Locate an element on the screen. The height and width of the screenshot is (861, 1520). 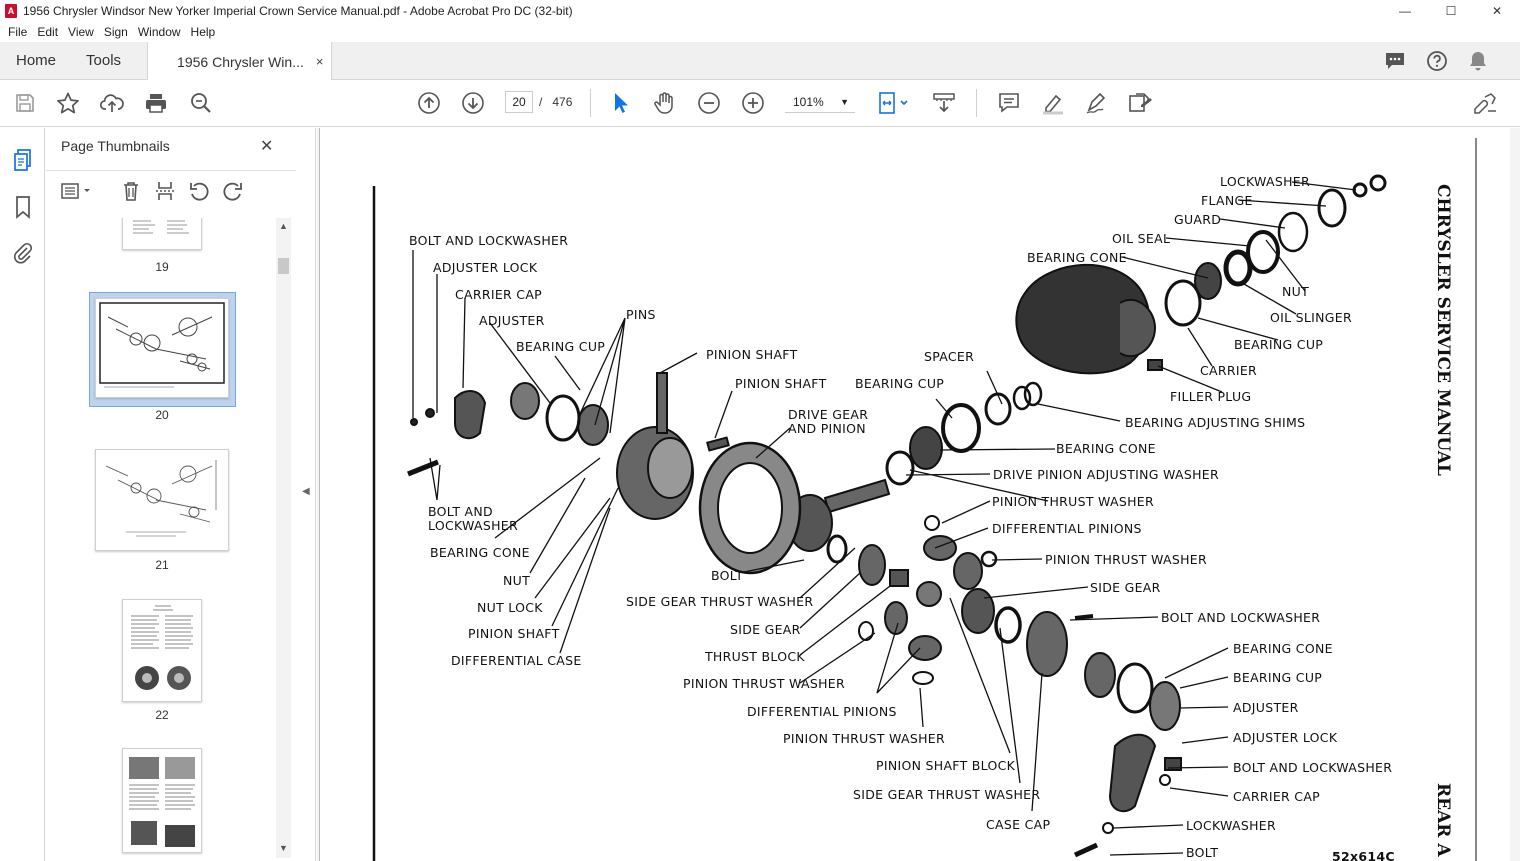
fill-sign-icon is located at coordinates (1097, 103).